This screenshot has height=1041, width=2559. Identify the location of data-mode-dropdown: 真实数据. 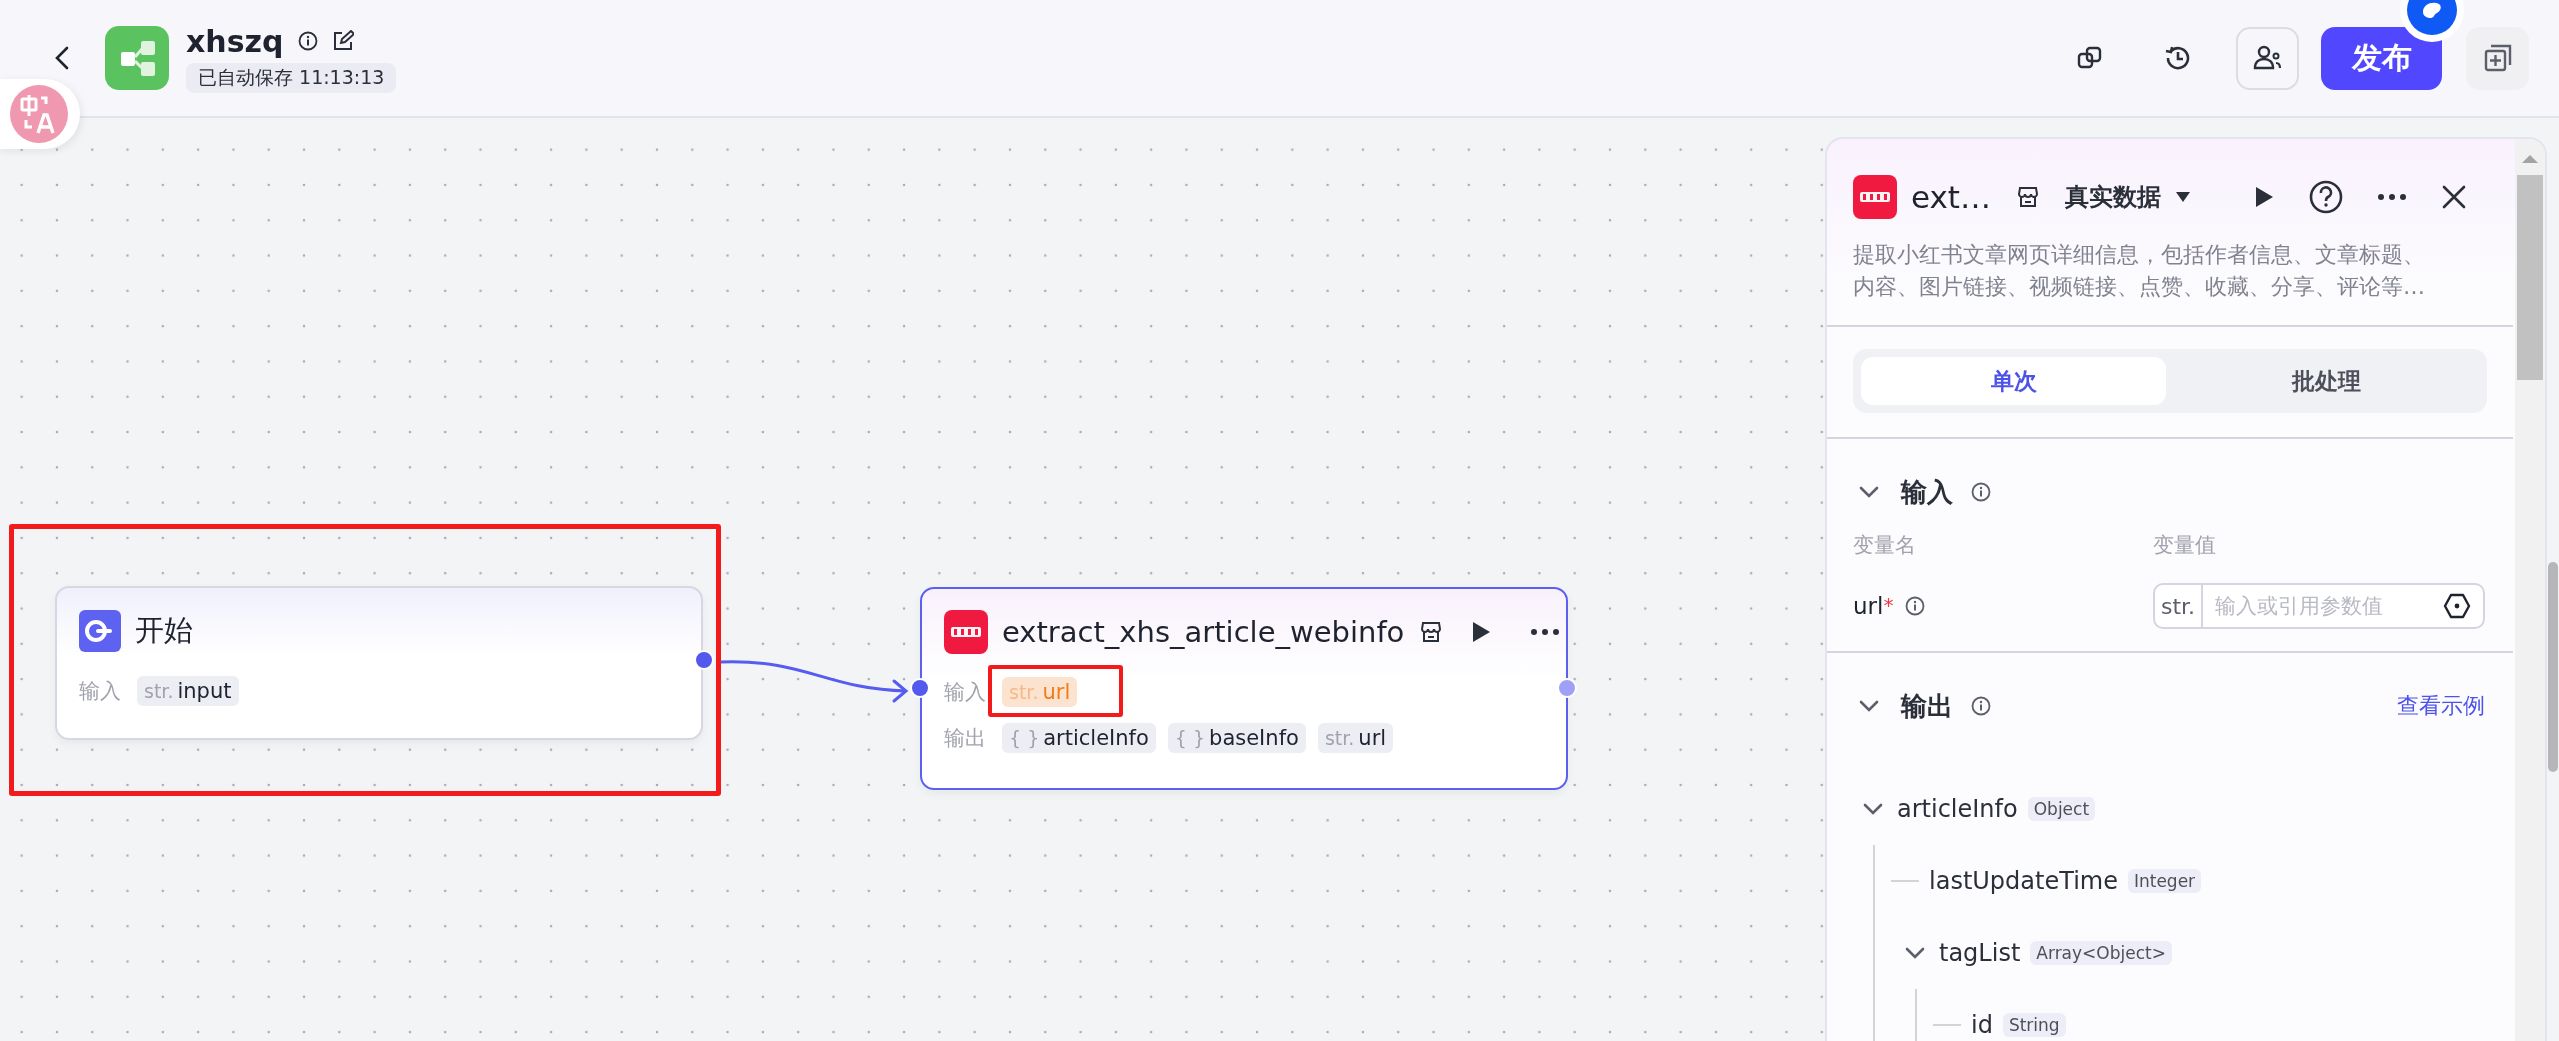
(2128, 197).